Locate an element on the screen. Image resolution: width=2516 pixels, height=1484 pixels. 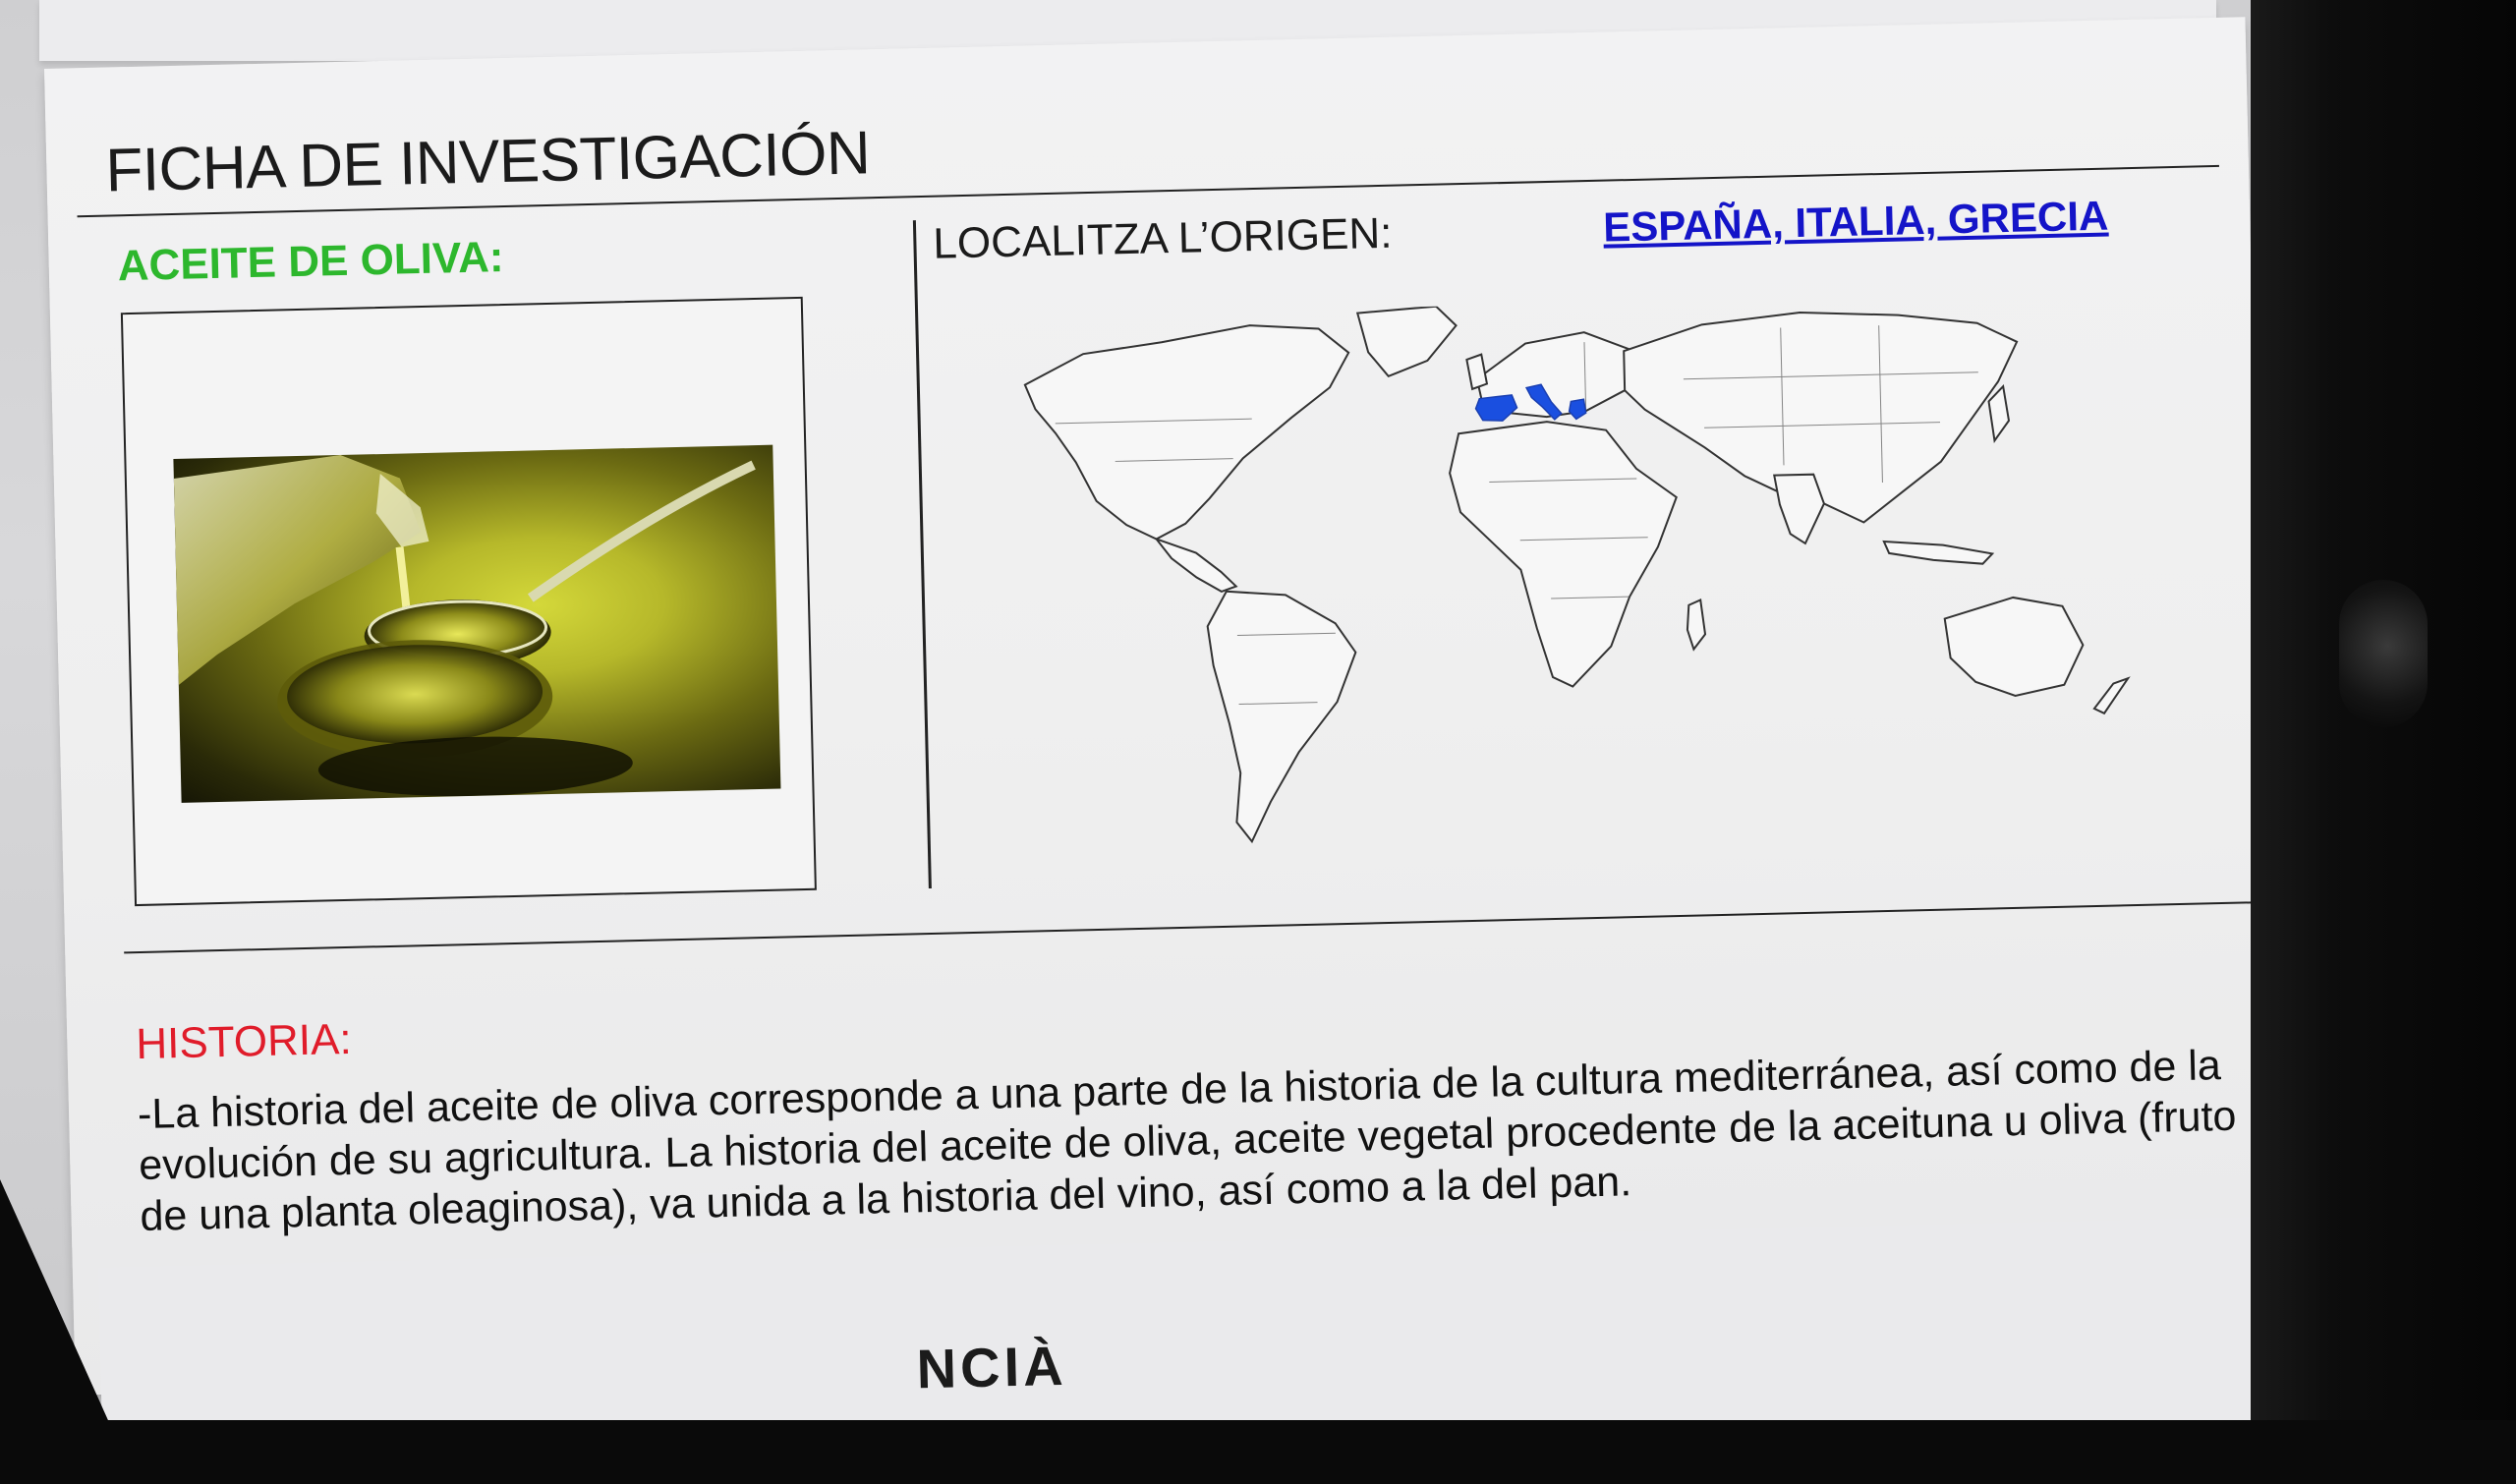
north-america-outline is located at coordinates (1186, 432).